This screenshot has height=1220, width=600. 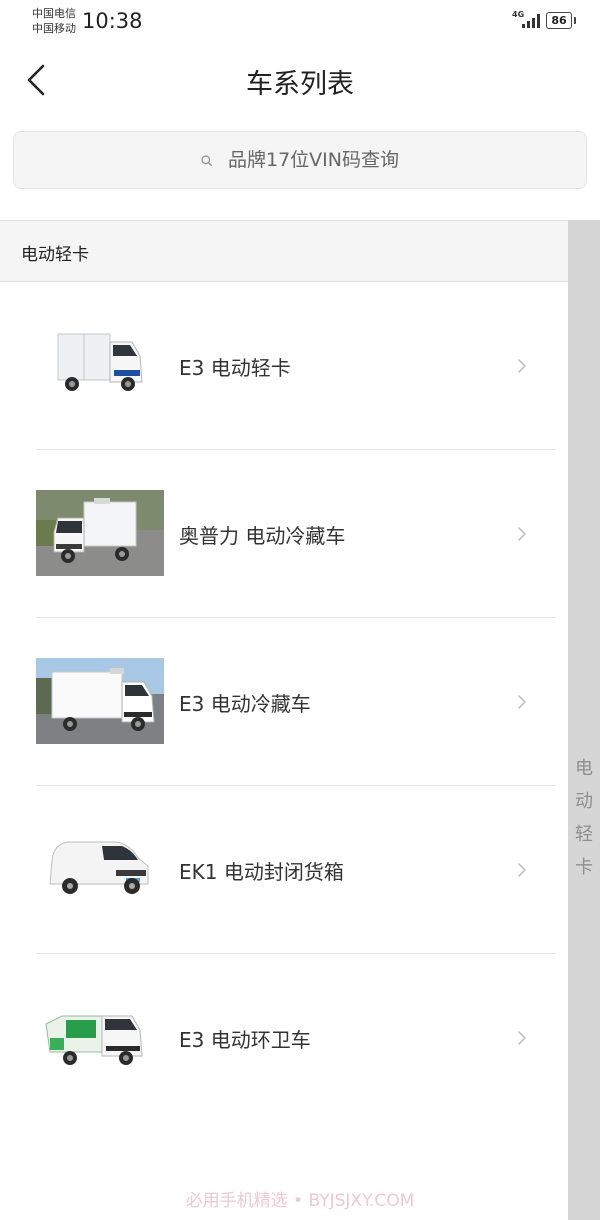 I want to click on index-letter: 电, so click(x=584, y=768).